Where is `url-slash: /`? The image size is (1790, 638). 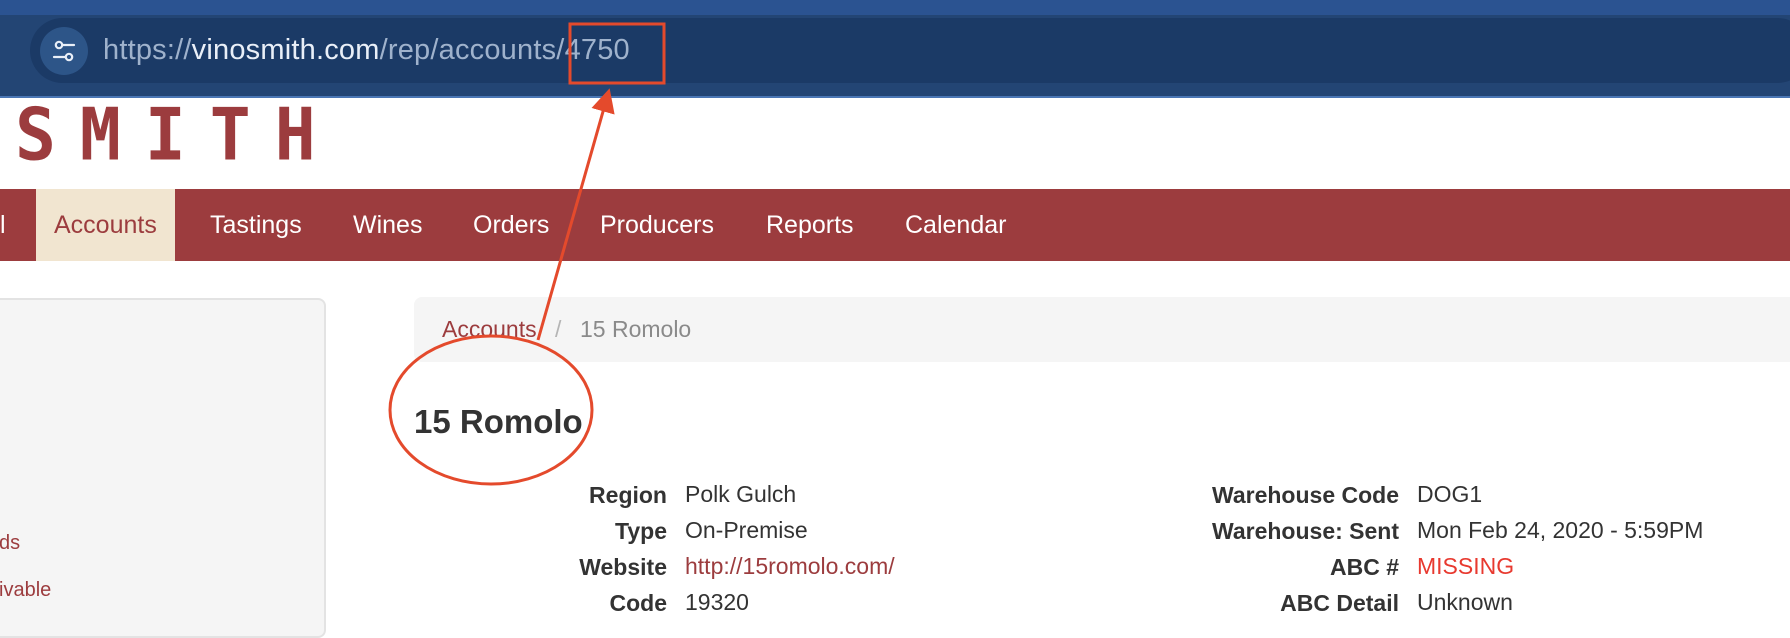 url-slash: / is located at coordinates (560, 50).